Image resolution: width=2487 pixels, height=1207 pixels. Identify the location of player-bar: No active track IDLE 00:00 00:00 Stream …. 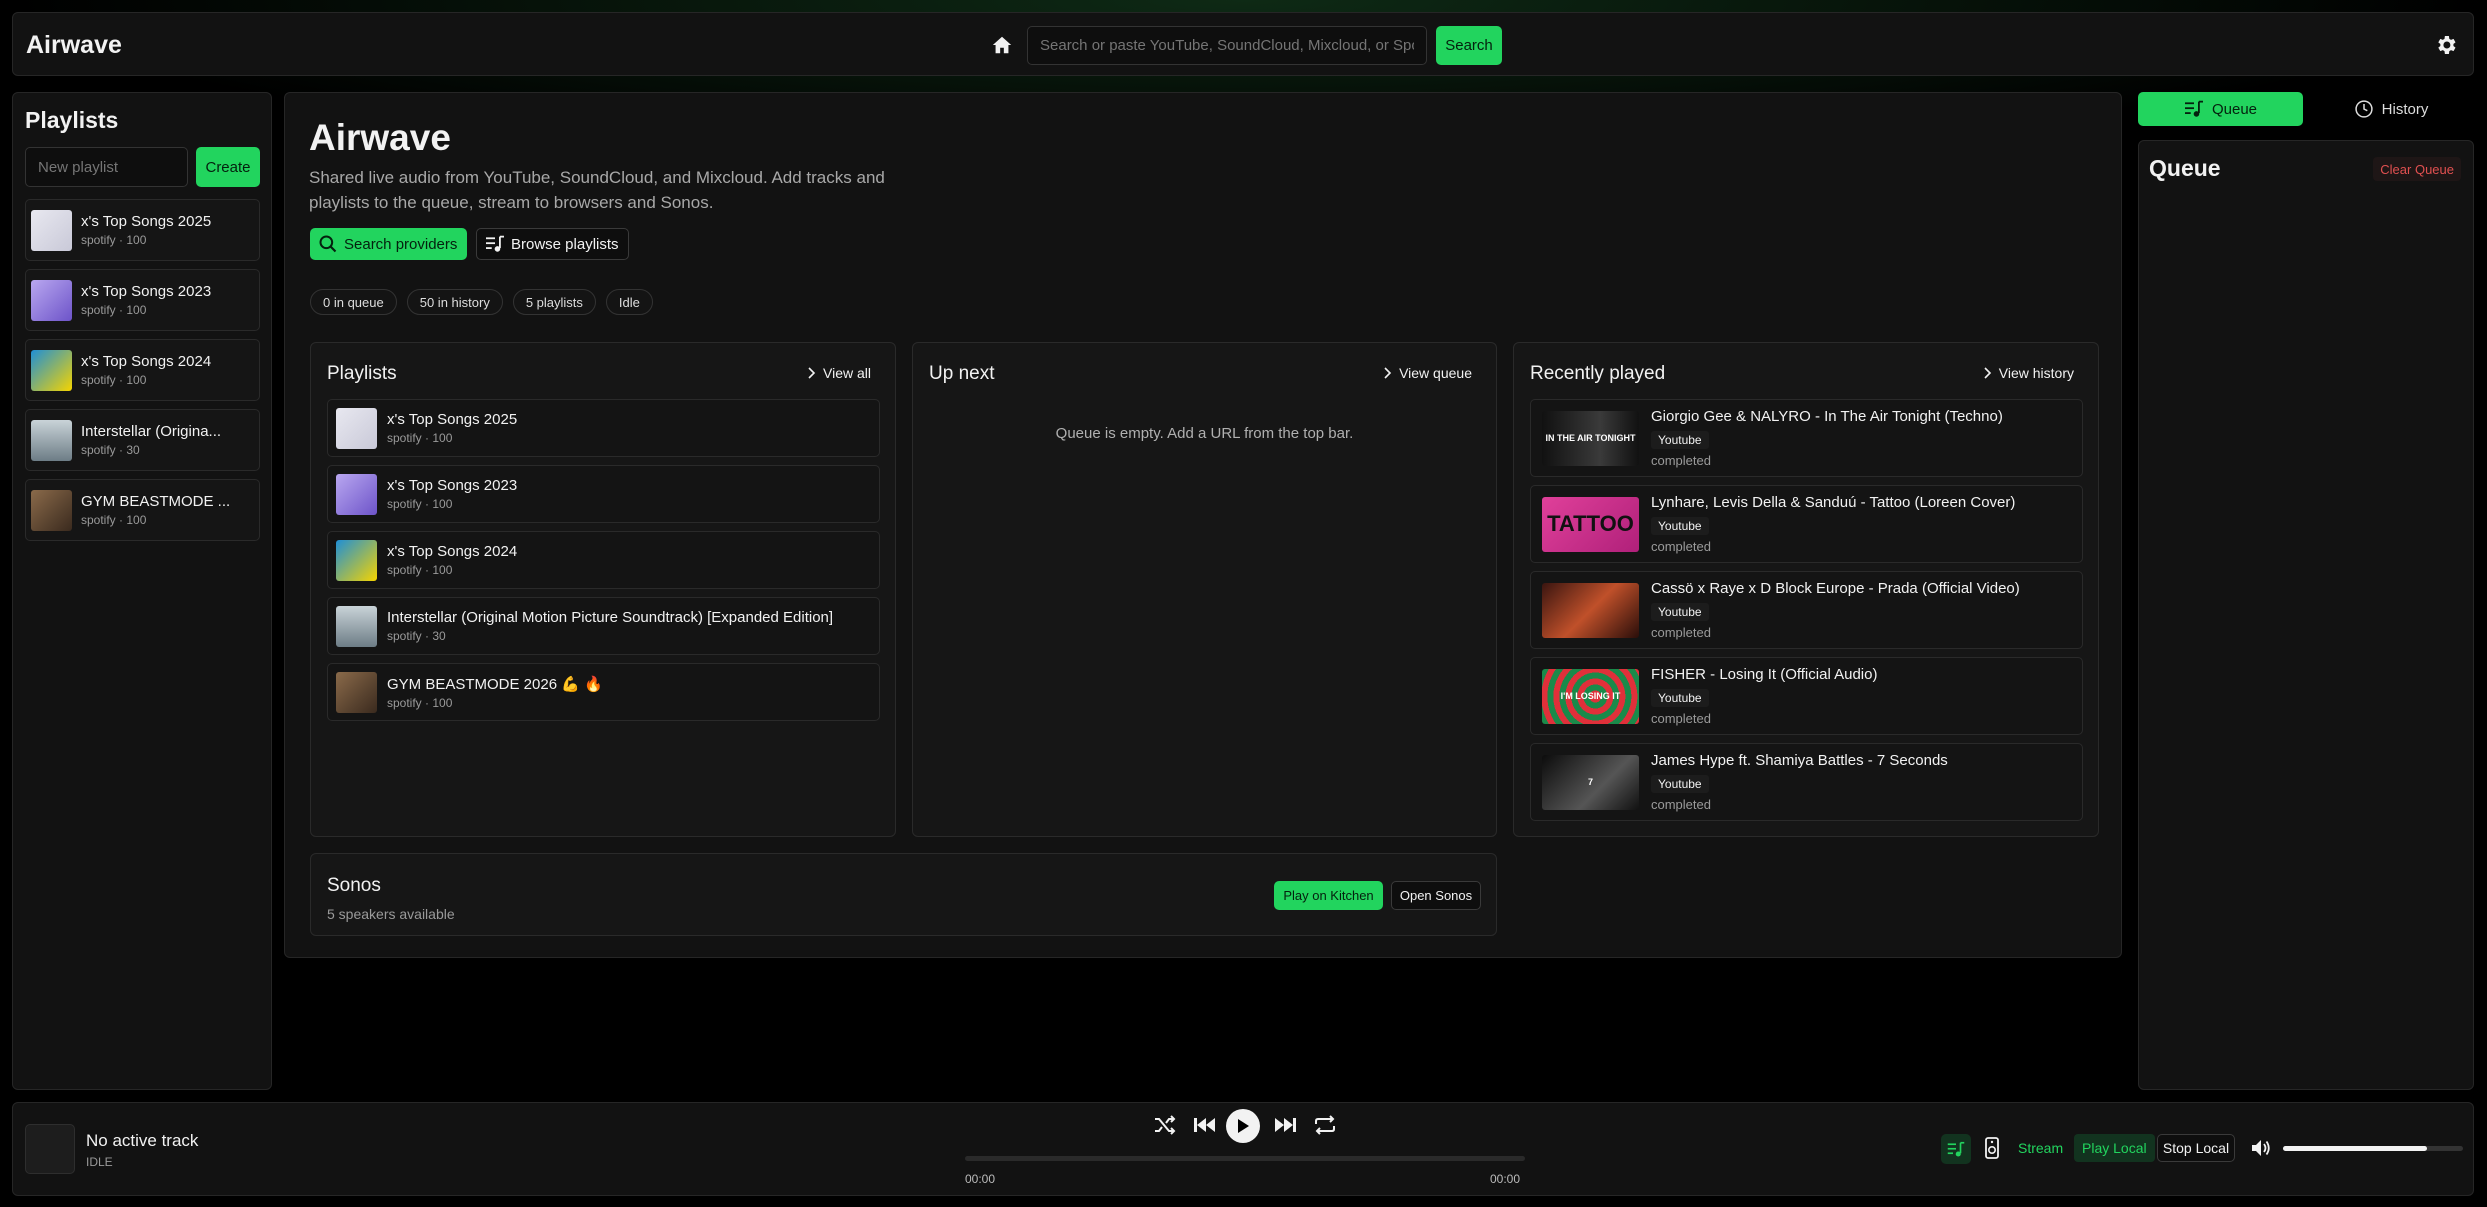
(1243, 1149).